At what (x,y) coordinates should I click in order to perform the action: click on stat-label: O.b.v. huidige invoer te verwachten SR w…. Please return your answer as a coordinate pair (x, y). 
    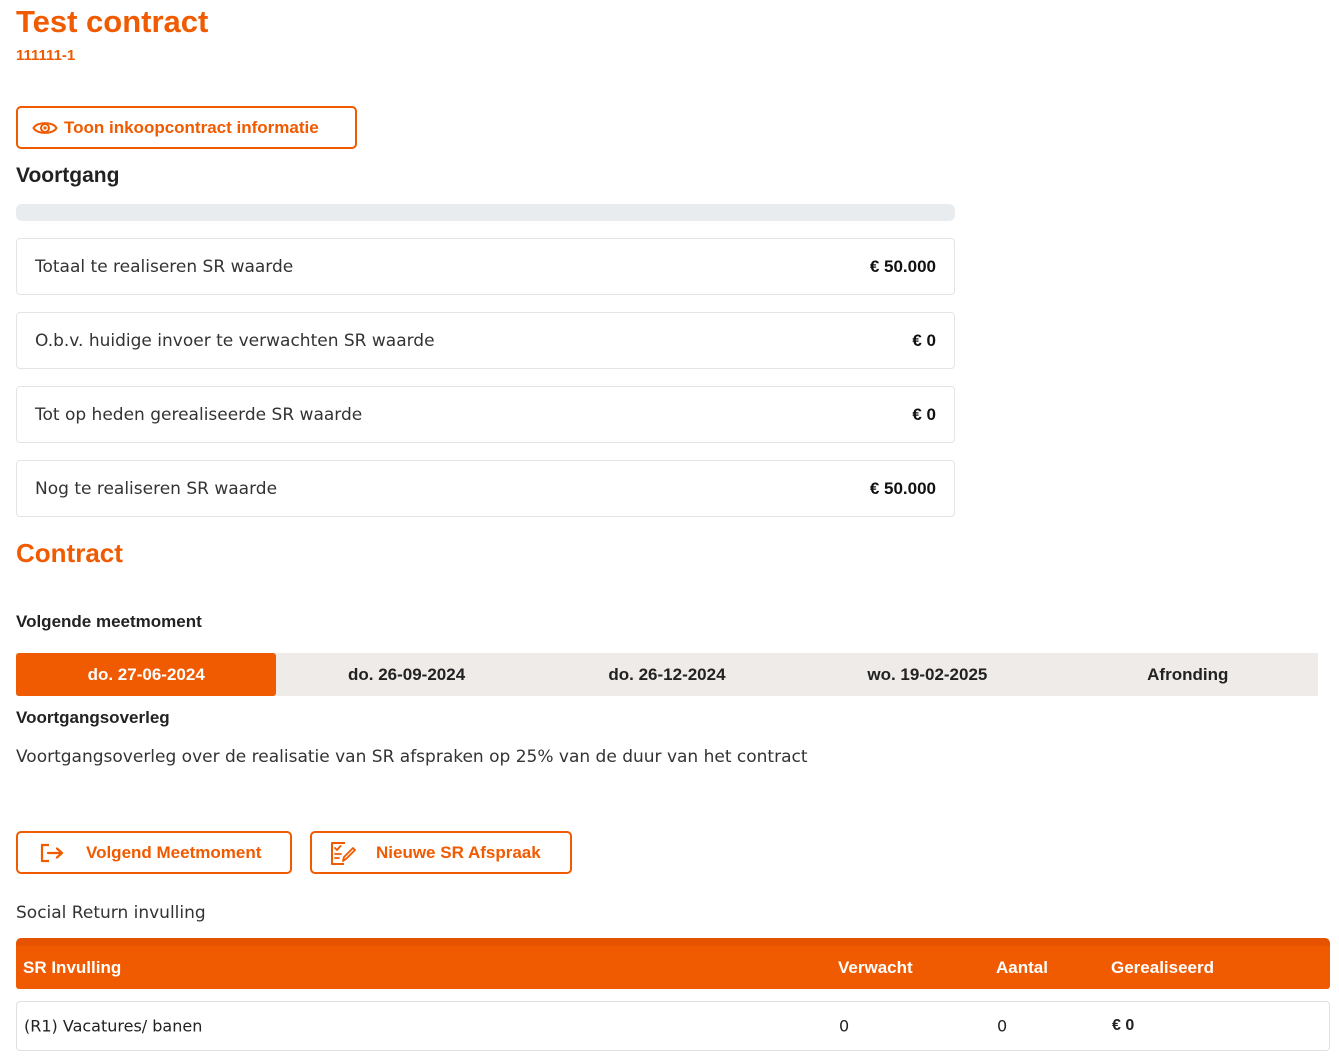
    Looking at the image, I should click on (235, 340).